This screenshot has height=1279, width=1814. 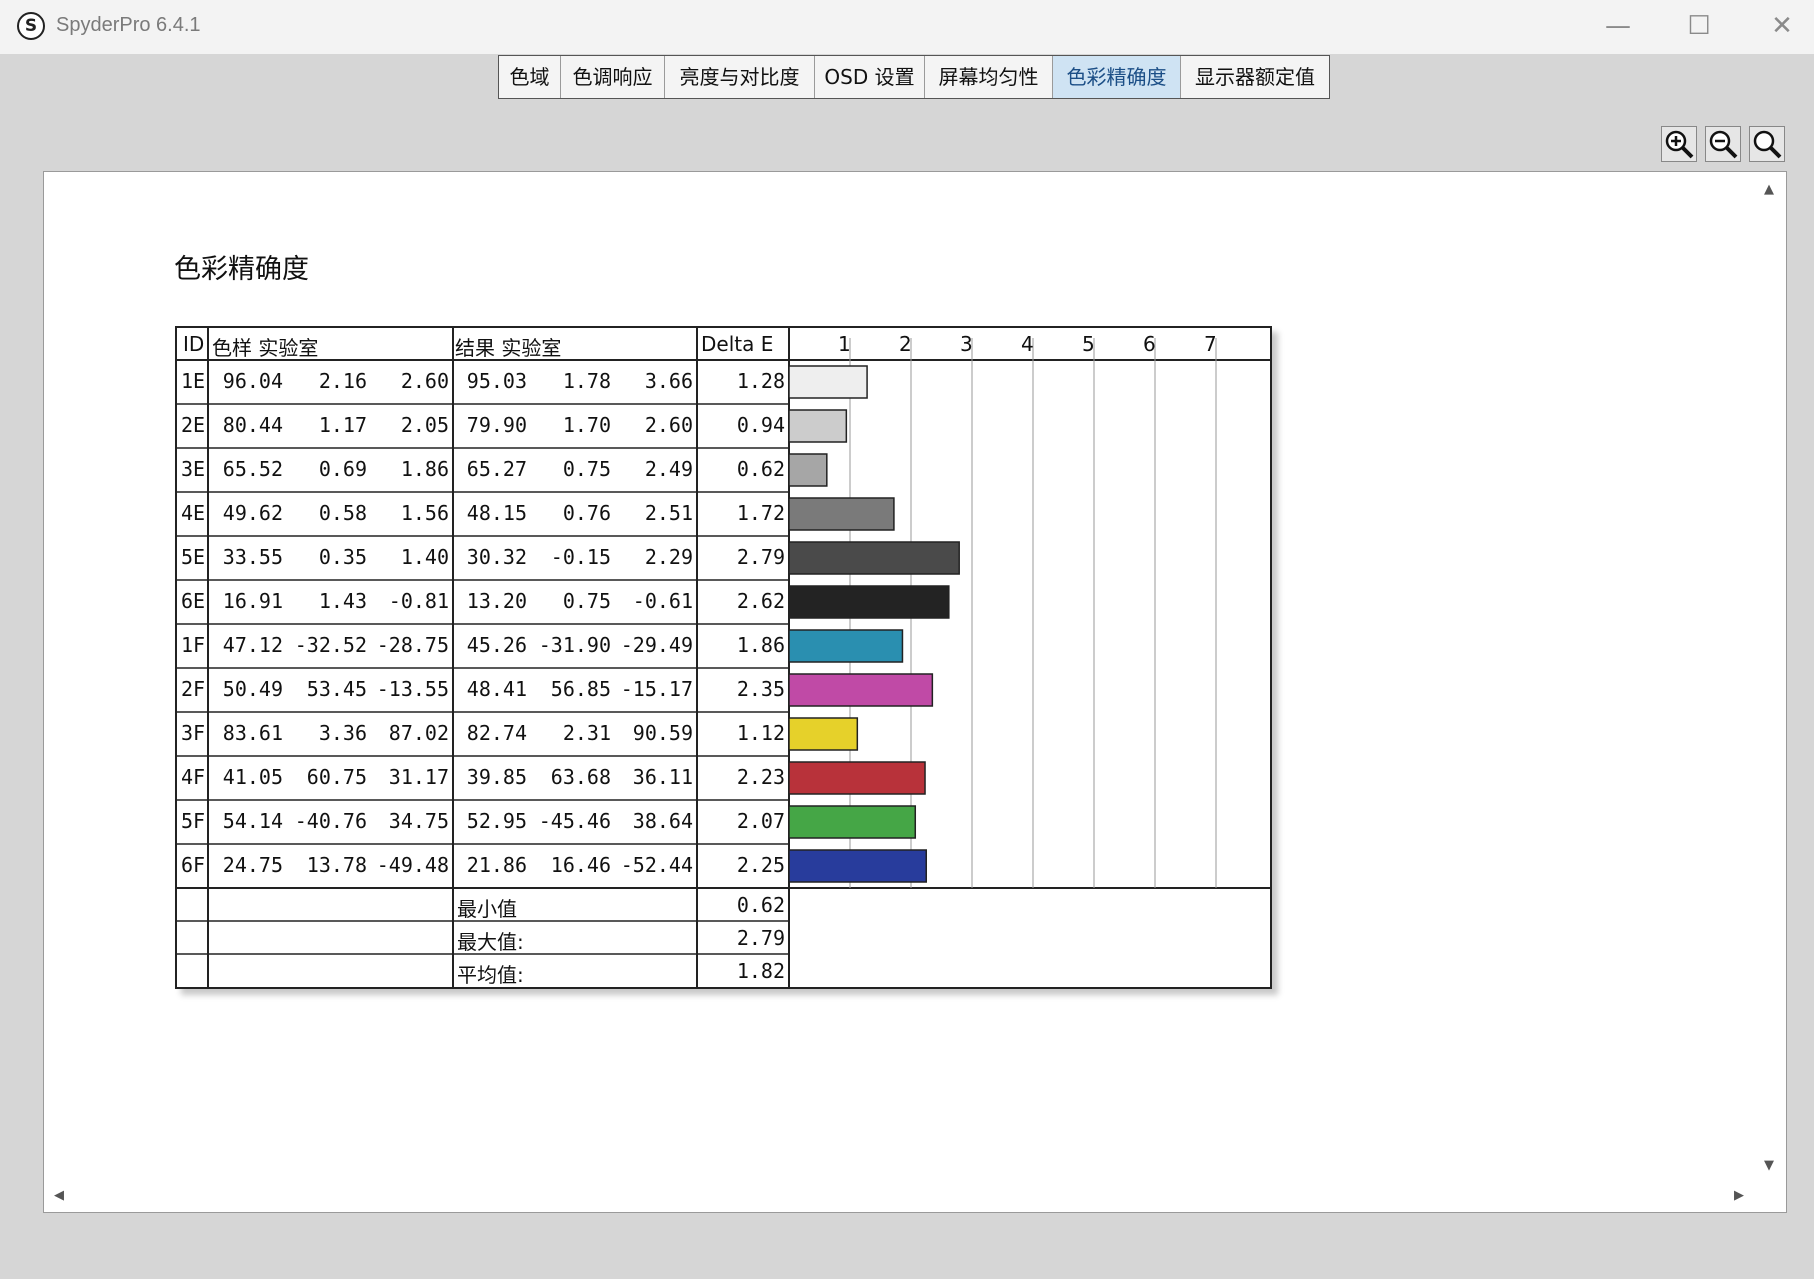 What do you see at coordinates (1767, 144) in the screenshot?
I see `zoom-fit-icon` at bounding box center [1767, 144].